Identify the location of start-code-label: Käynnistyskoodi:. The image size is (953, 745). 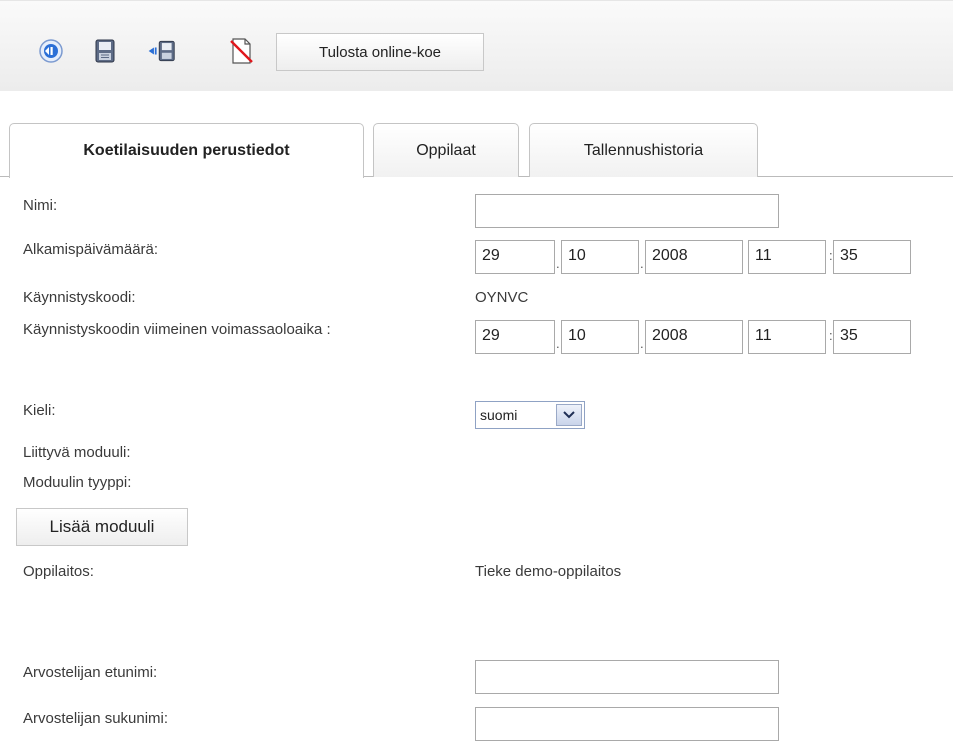
(79, 297).